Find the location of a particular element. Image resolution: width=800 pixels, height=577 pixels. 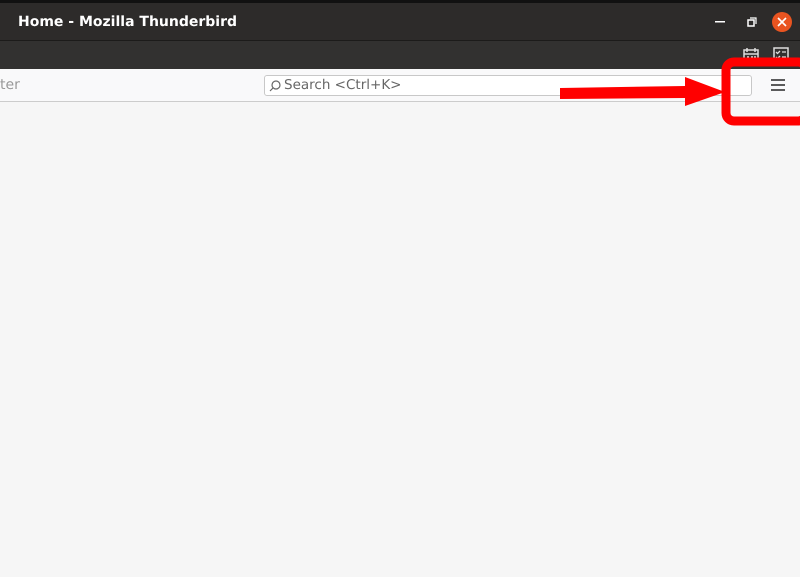

minimize-icon is located at coordinates (720, 21).